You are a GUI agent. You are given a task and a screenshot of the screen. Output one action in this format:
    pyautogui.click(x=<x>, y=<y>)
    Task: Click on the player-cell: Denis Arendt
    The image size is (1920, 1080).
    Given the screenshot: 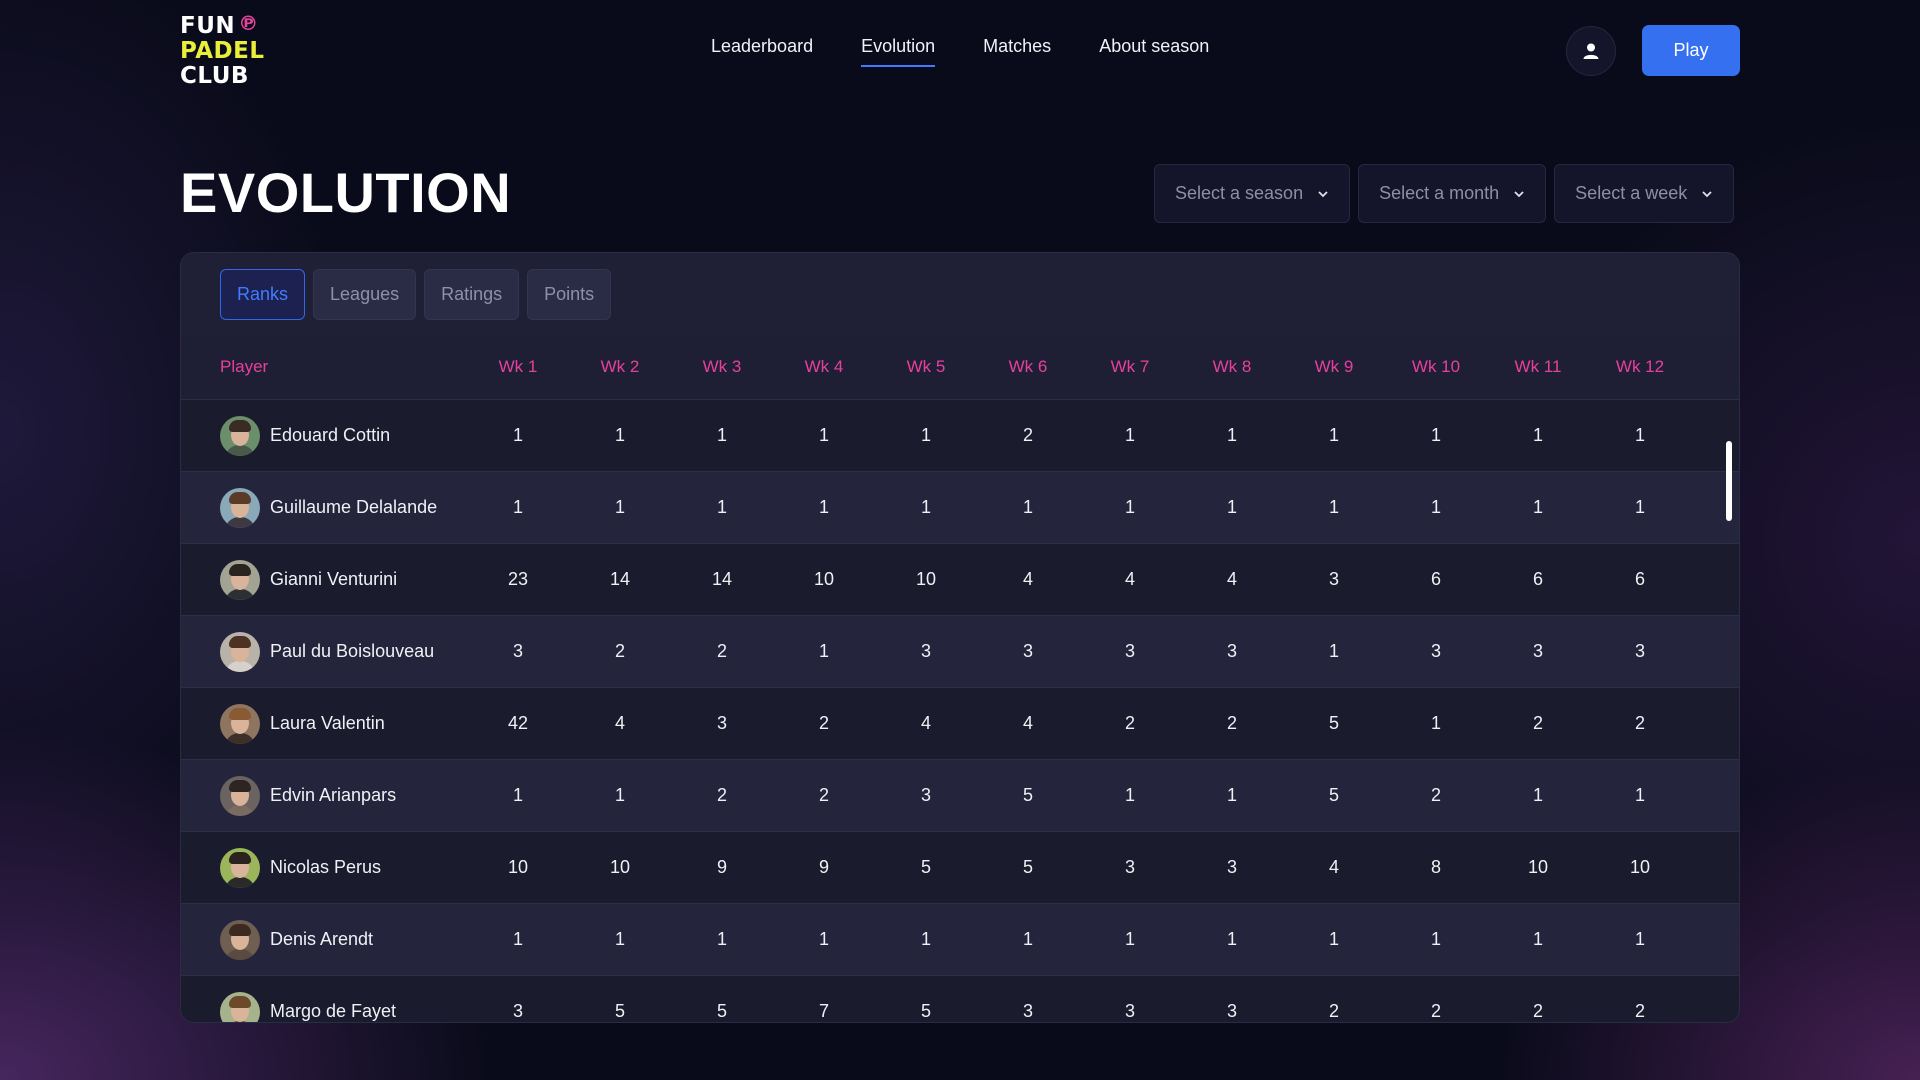 What is the action you would take?
    pyautogui.click(x=321, y=939)
    